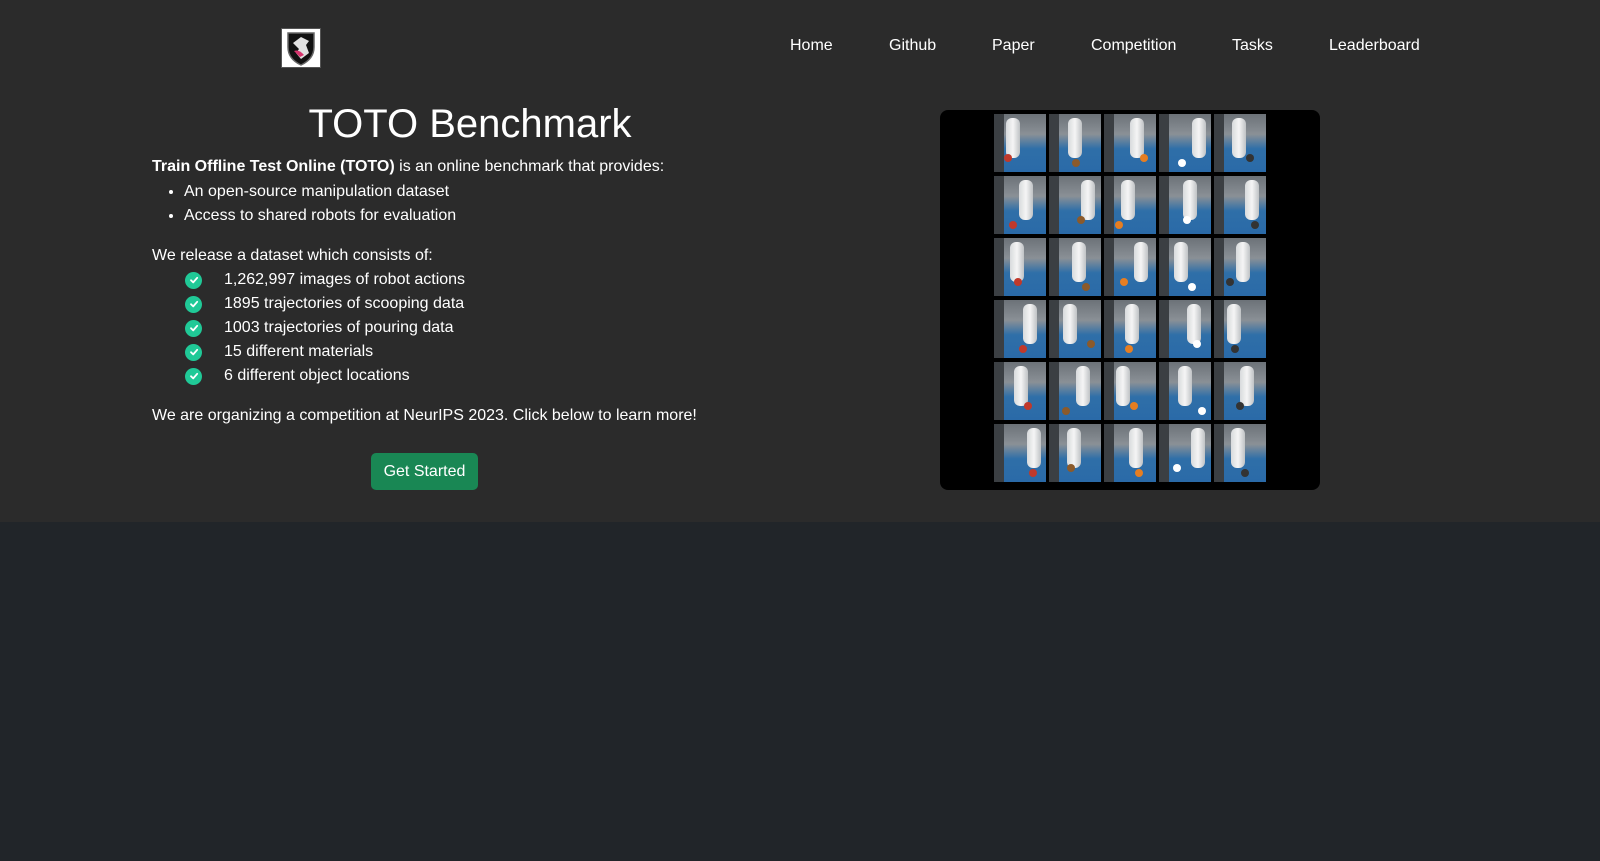  I want to click on intro-bold: Train Offline Test Online (TOTO), so click(273, 166).